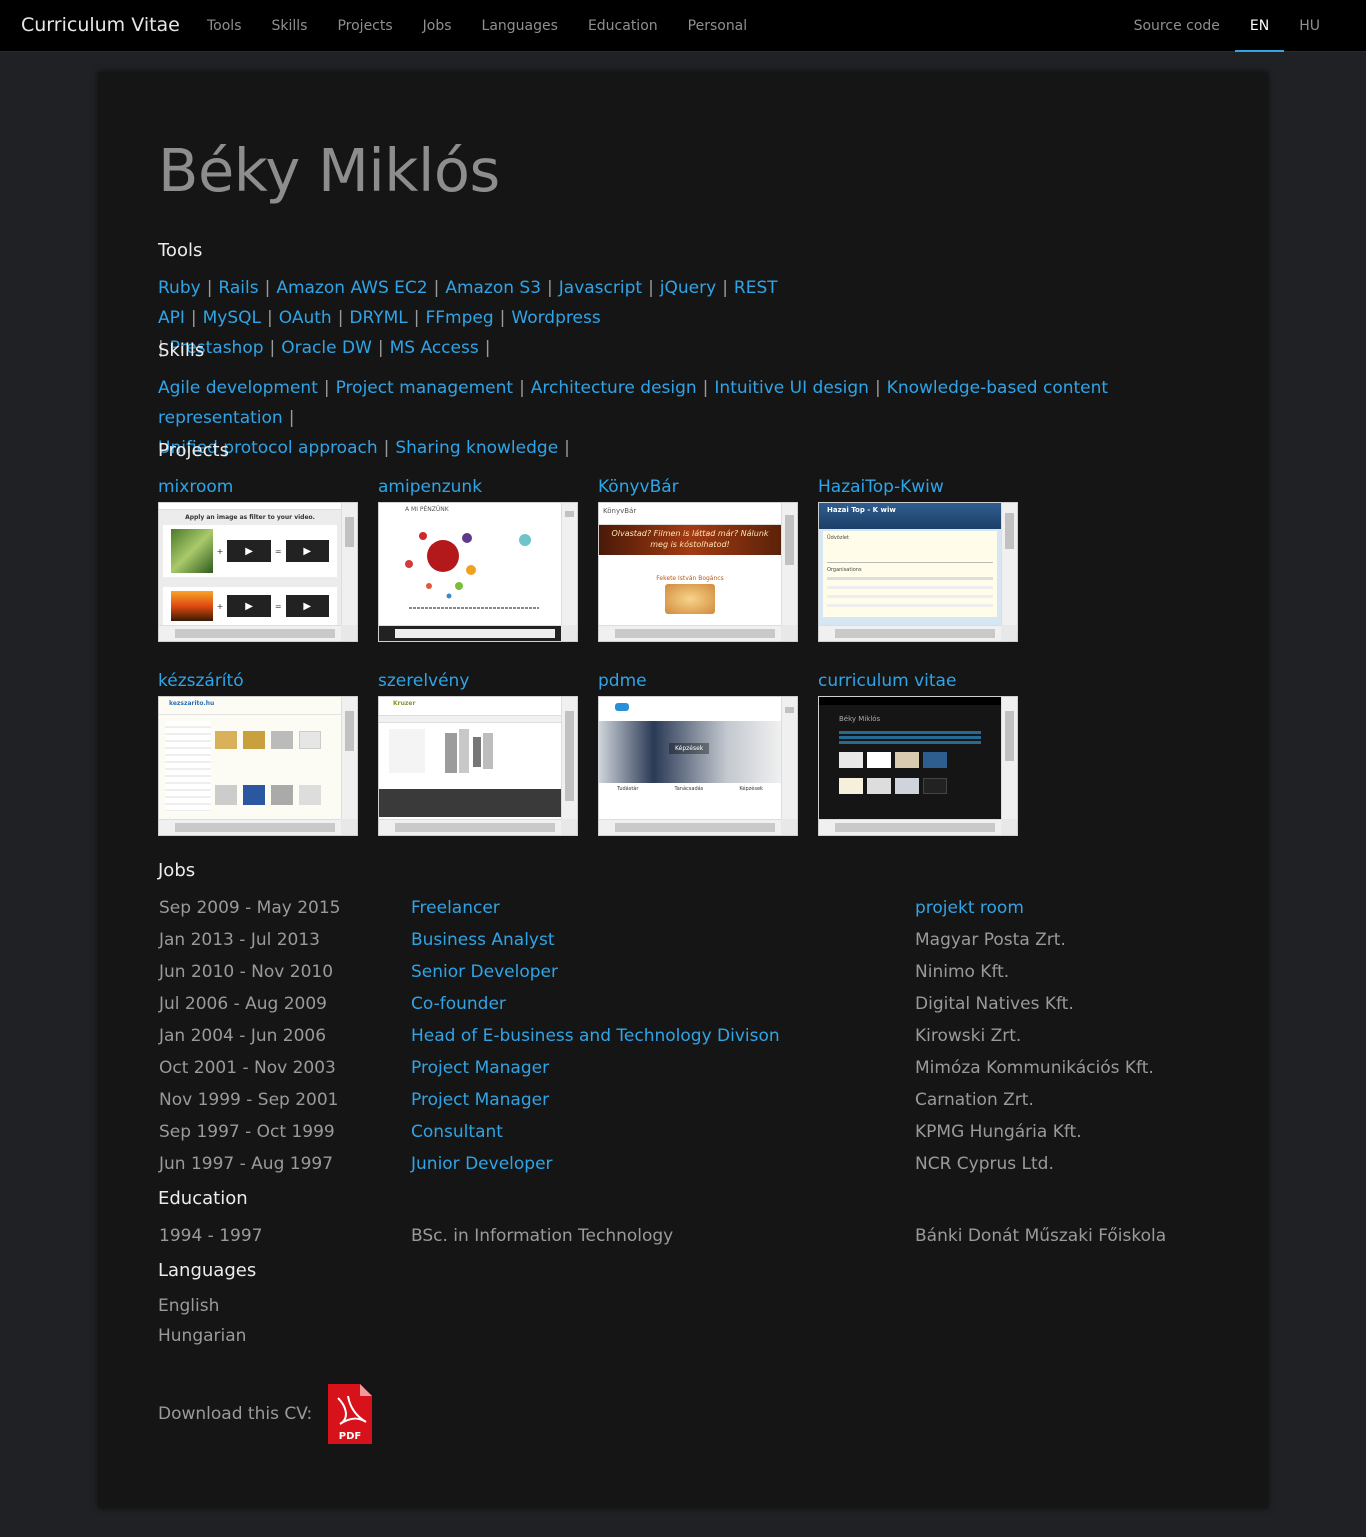 This screenshot has width=1366, height=1537. What do you see at coordinates (179, 288) in the screenshot?
I see `tool-link: Ruby` at bounding box center [179, 288].